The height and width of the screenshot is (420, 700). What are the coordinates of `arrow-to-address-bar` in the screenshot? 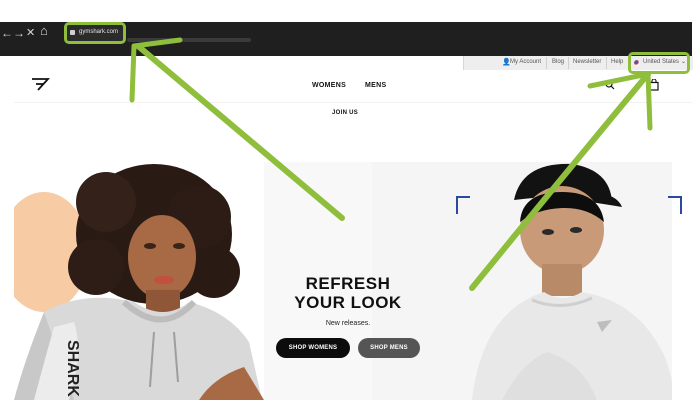 It's located at (240, 132).